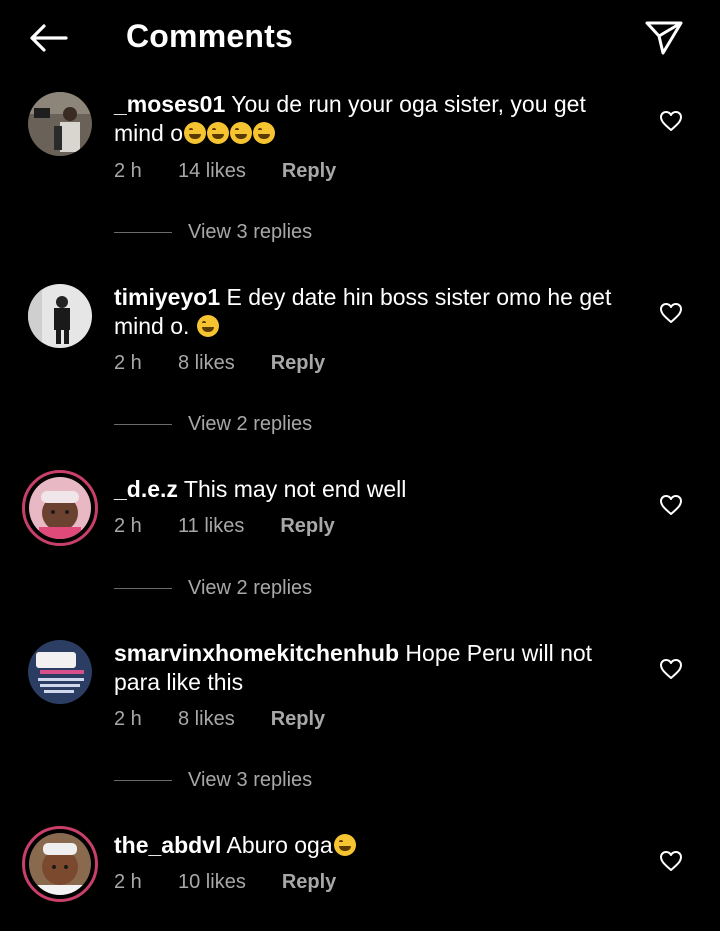 This screenshot has height=931, width=720. I want to click on back-button, so click(48, 38).